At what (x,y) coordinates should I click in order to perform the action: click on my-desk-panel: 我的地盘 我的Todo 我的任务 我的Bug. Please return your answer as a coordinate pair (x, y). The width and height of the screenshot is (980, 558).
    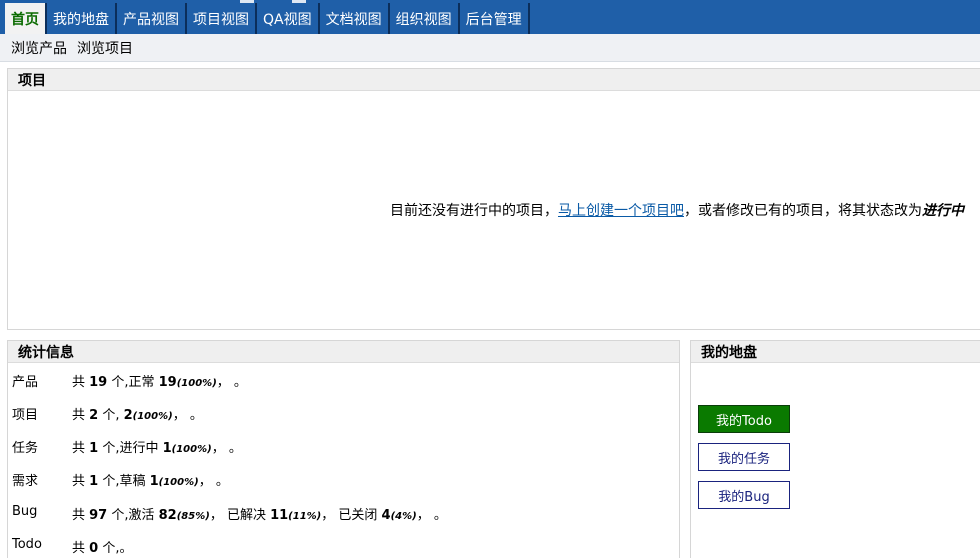
    Looking at the image, I should click on (835, 449).